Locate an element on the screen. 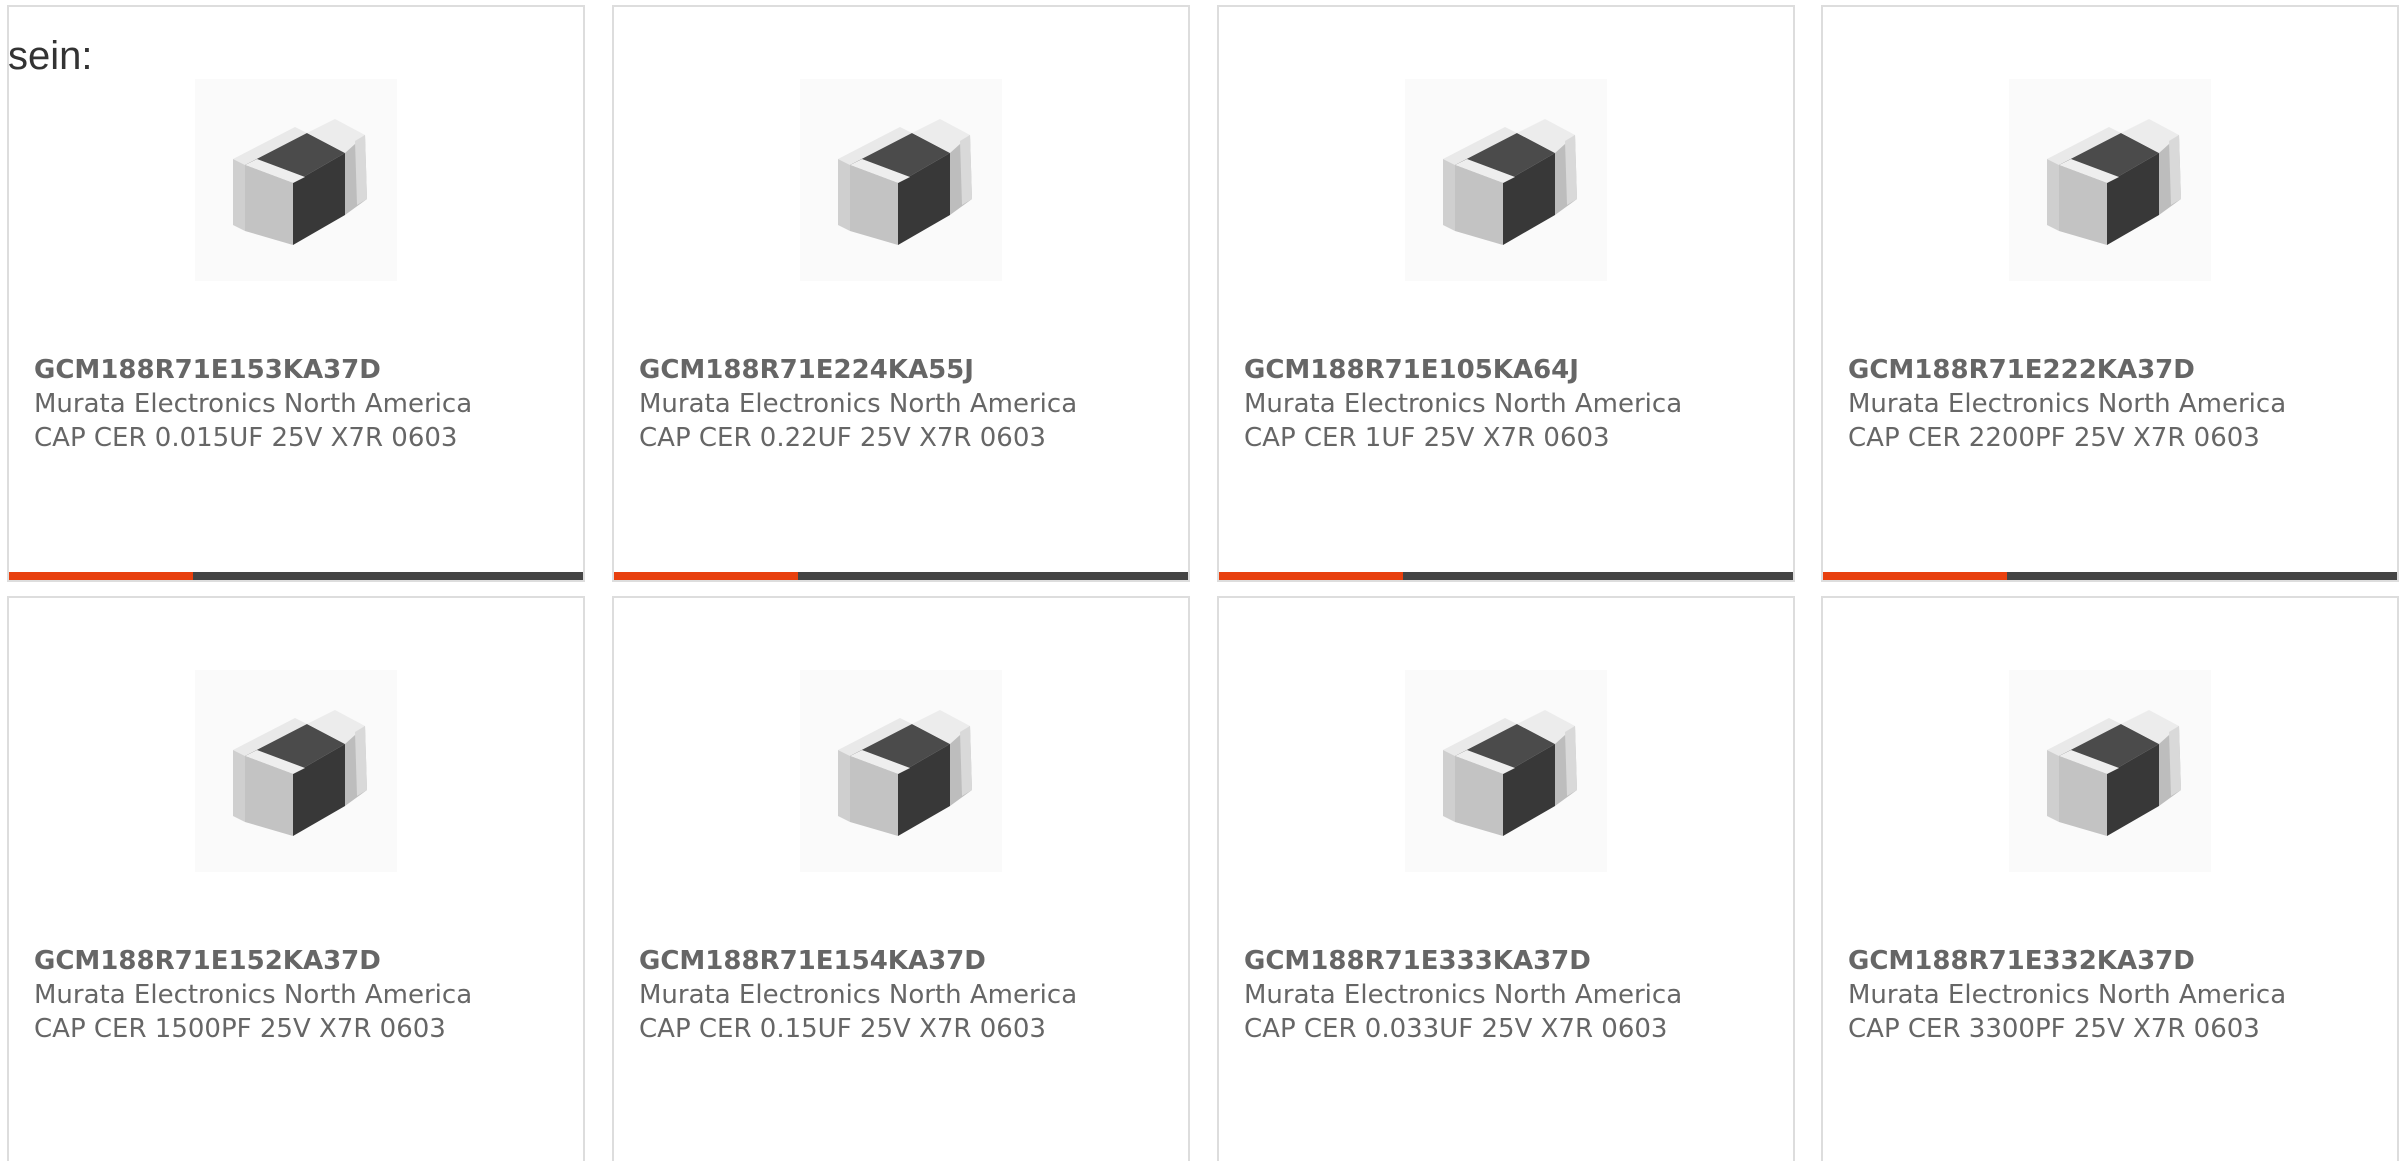  part-number: GCM188R71E153KA37D is located at coordinates (303, 370).